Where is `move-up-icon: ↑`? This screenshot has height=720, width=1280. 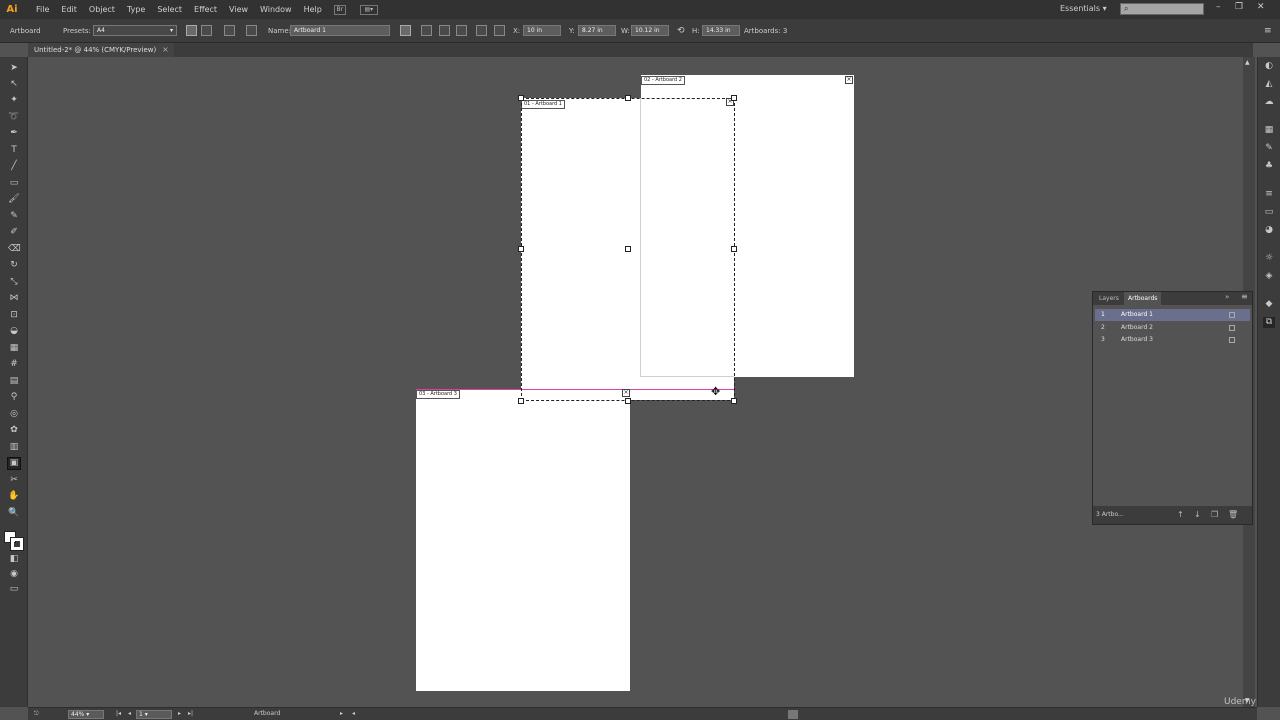 move-up-icon: ↑ is located at coordinates (1180, 515).